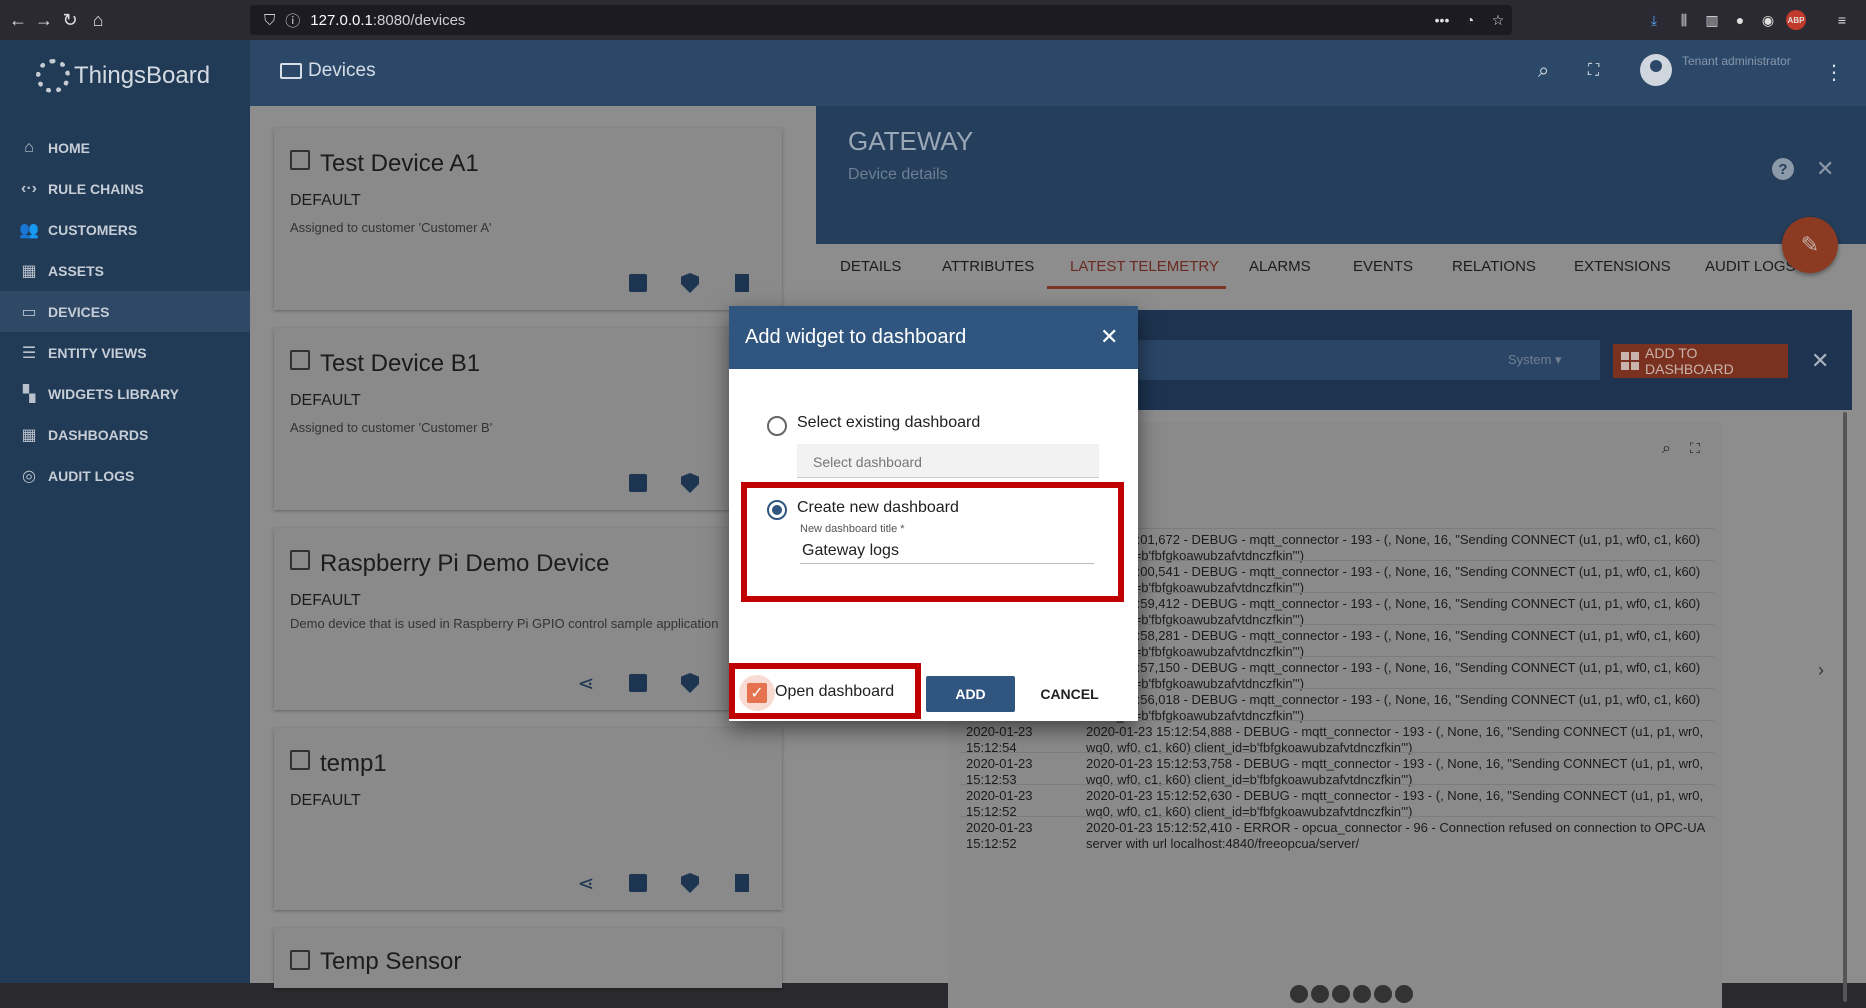 The image size is (1866, 1008). I want to click on devices-icon: ▭, so click(29, 312).